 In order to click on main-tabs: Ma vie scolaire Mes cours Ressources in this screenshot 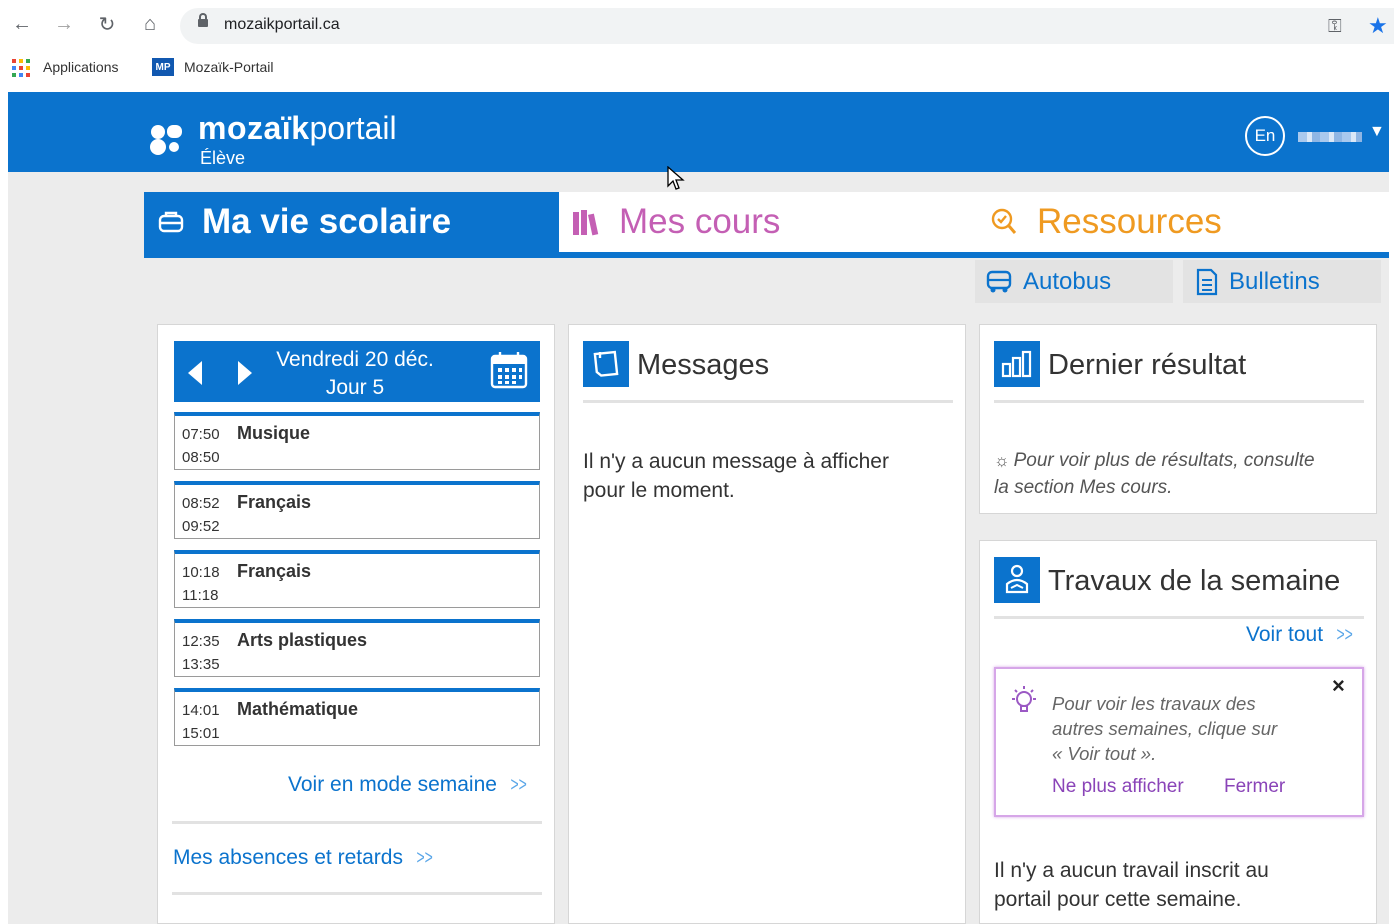, I will do `click(766, 225)`.